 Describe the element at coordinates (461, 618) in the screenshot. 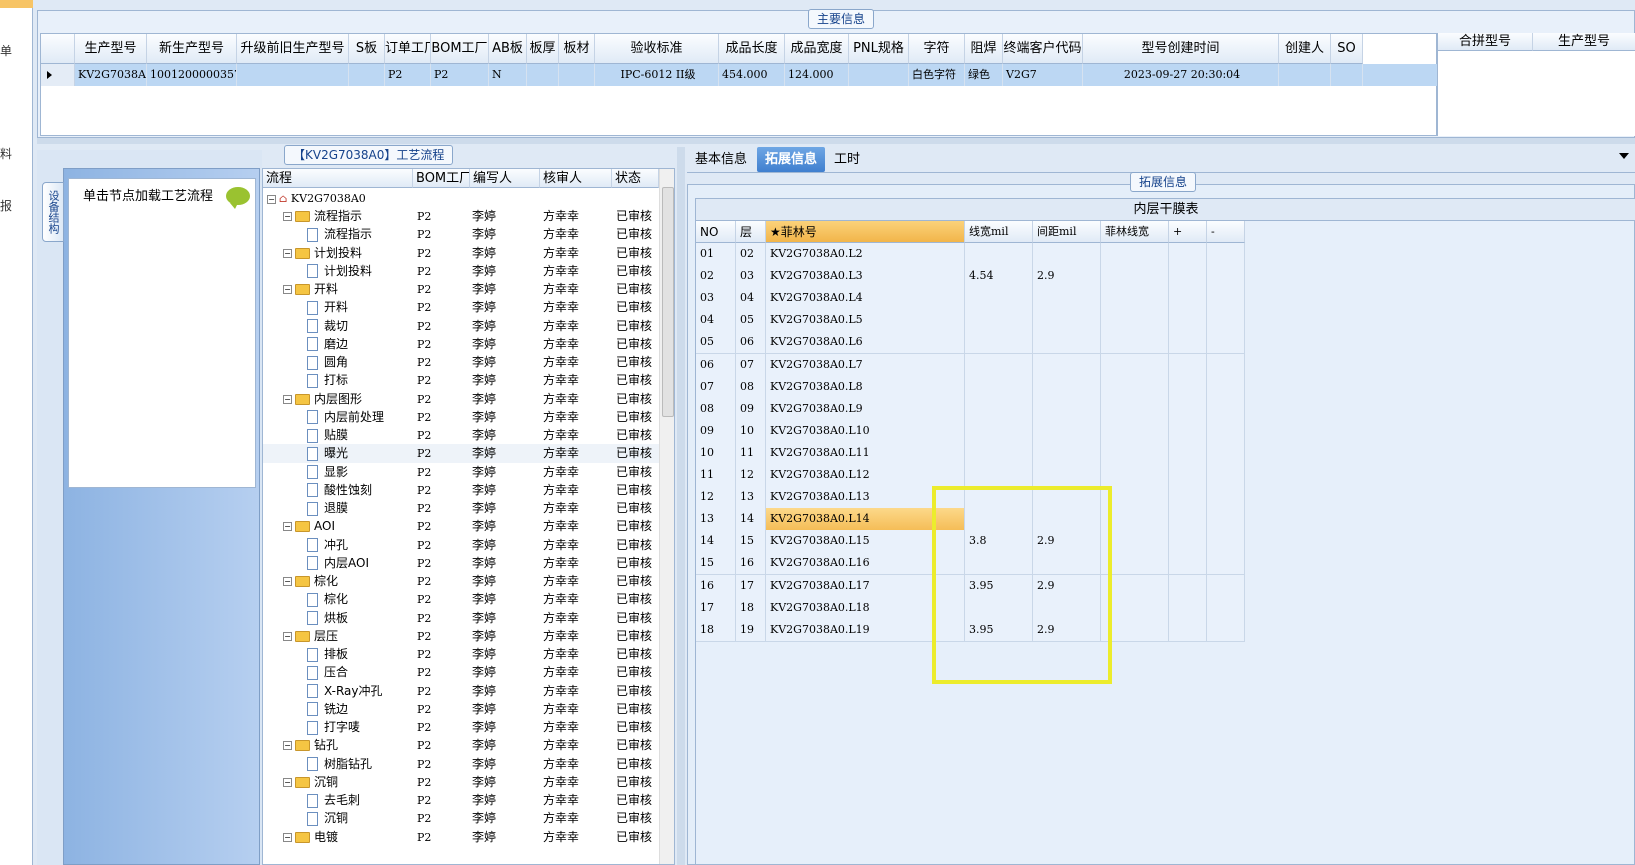

I see `tree-row: 烘板 P2 李婷 方幸幸 已审核` at that location.